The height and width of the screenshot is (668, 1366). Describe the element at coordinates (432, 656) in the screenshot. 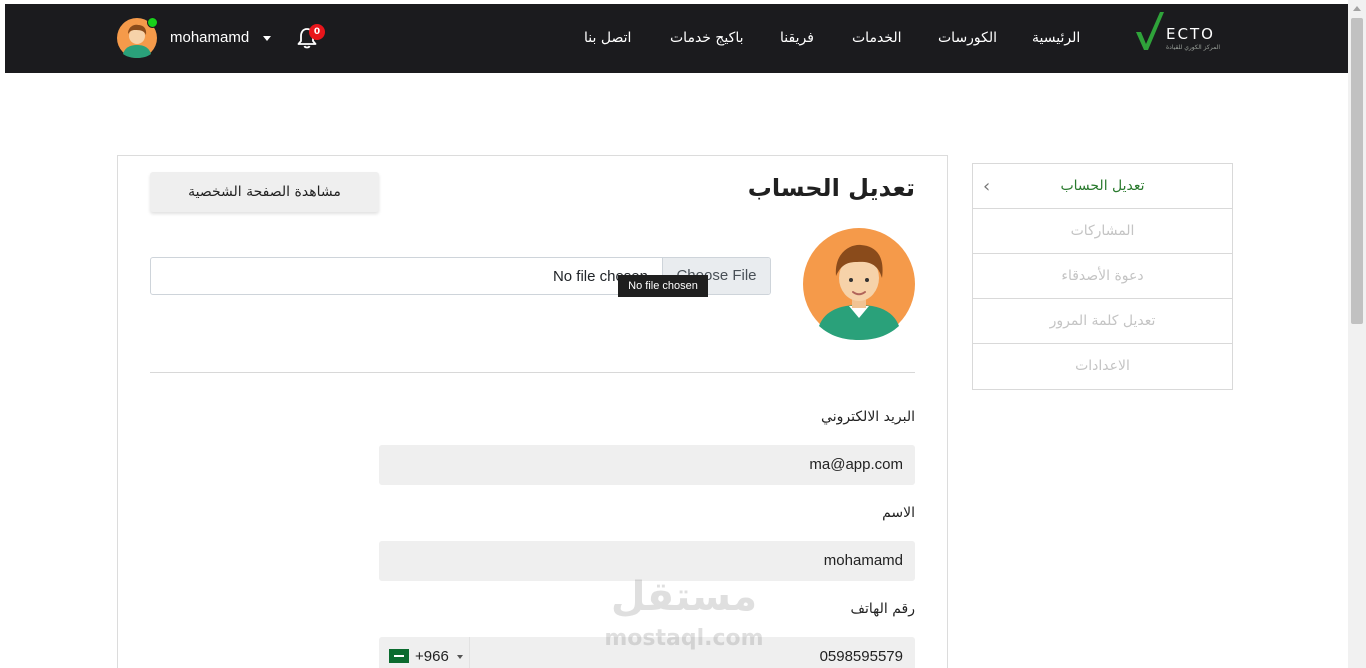

I see `dial-code: +966` at that location.